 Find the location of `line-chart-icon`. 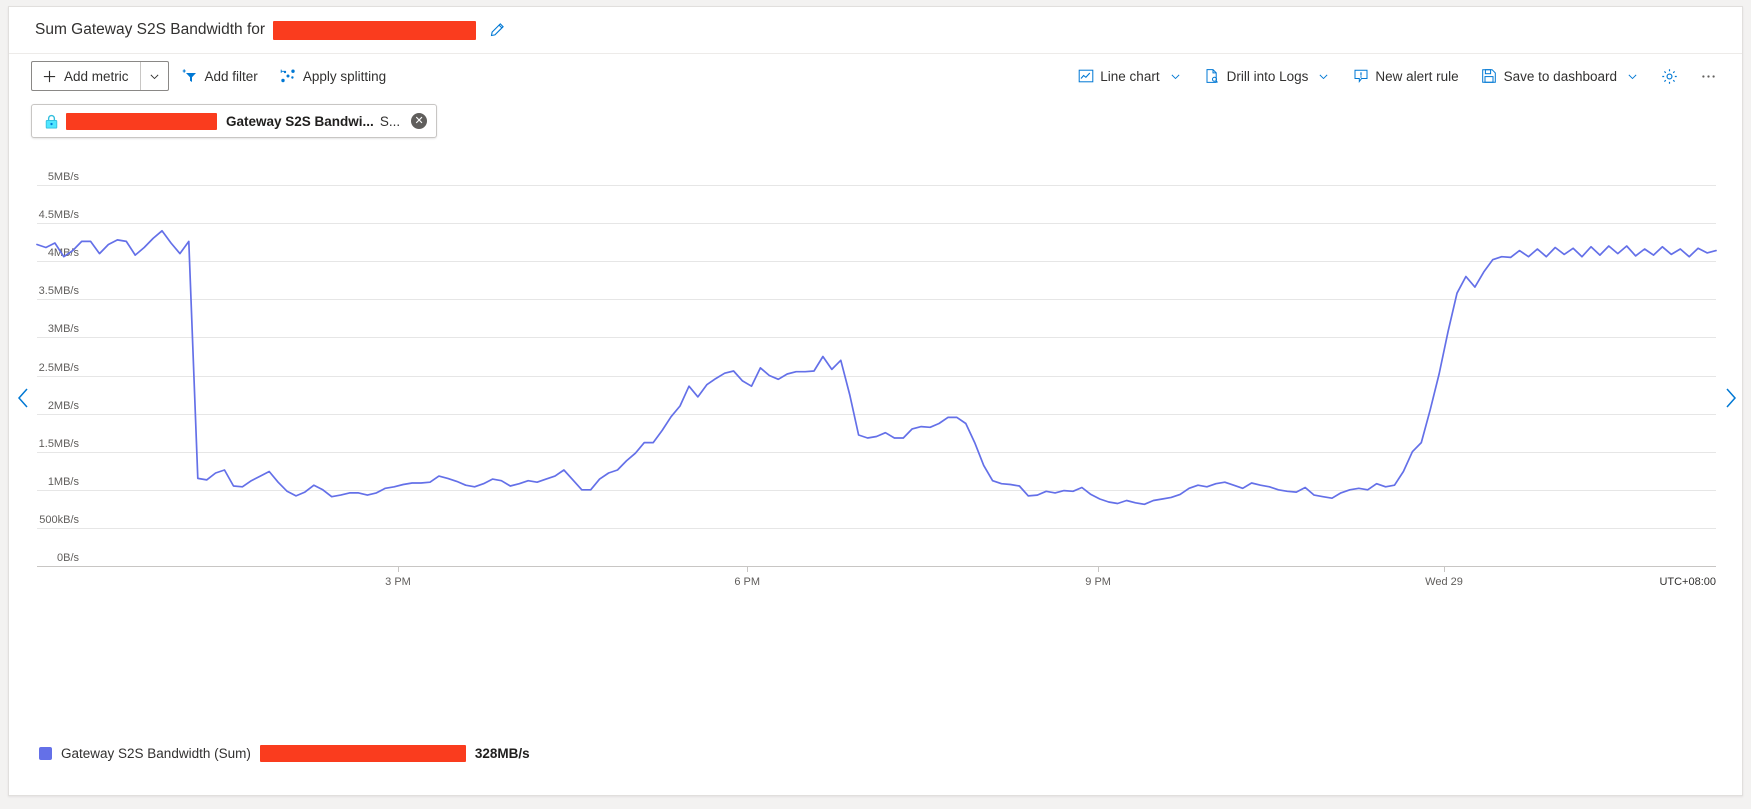

line-chart-icon is located at coordinates (1085, 76).